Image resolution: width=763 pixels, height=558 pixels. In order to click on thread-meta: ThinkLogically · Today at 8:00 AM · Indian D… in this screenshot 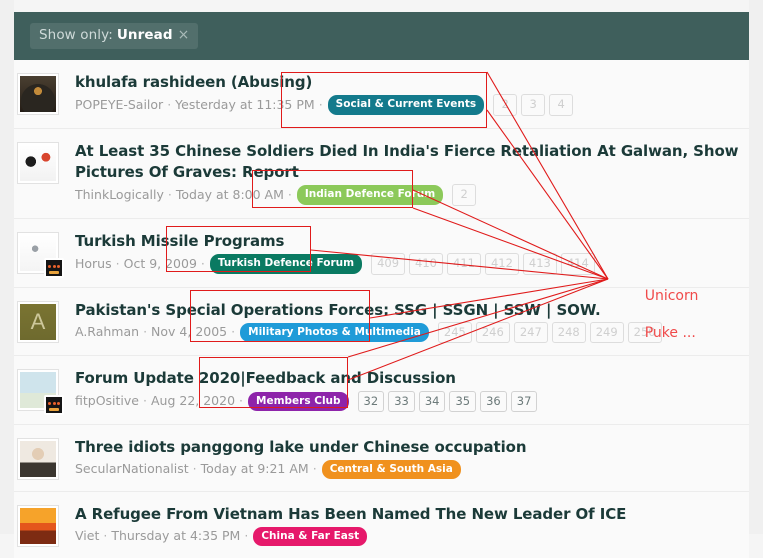, I will do `click(407, 195)`.